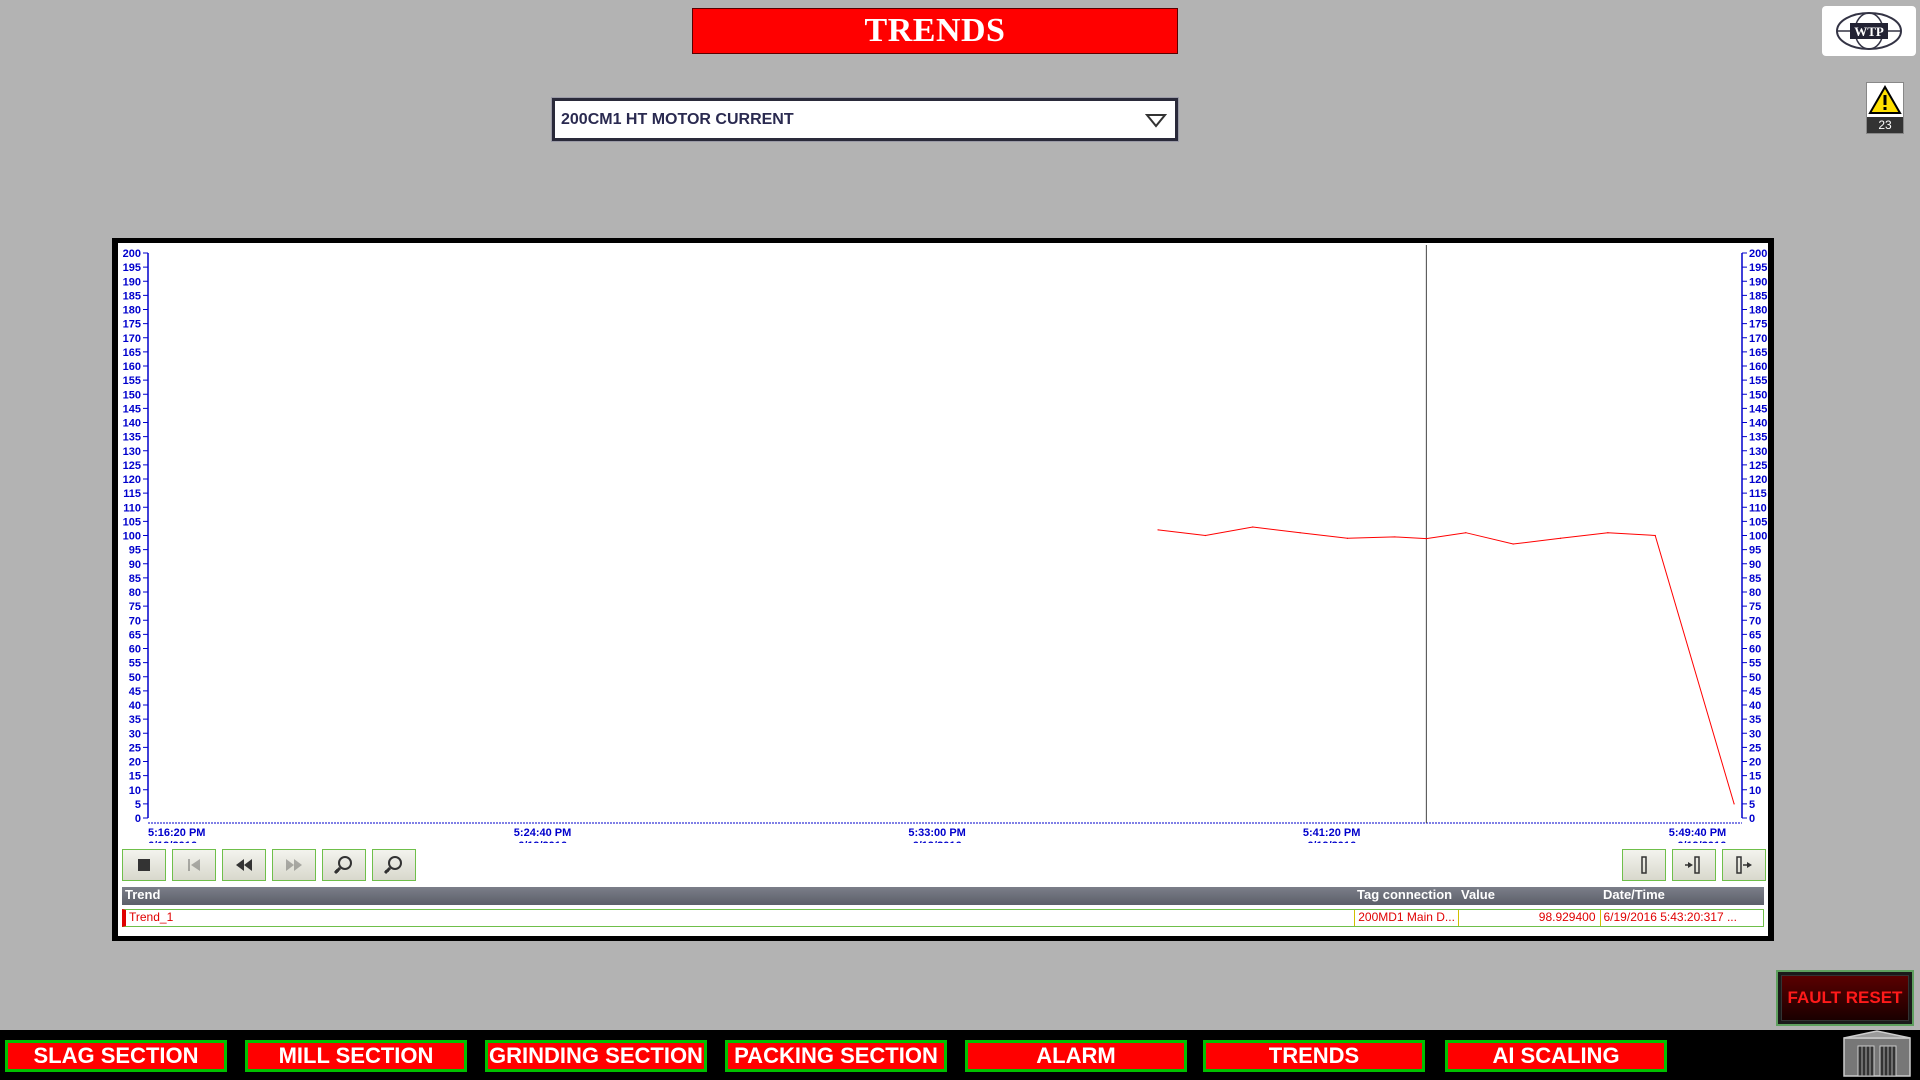  I want to click on y-tick-label-left: 185, so click(132, 296).